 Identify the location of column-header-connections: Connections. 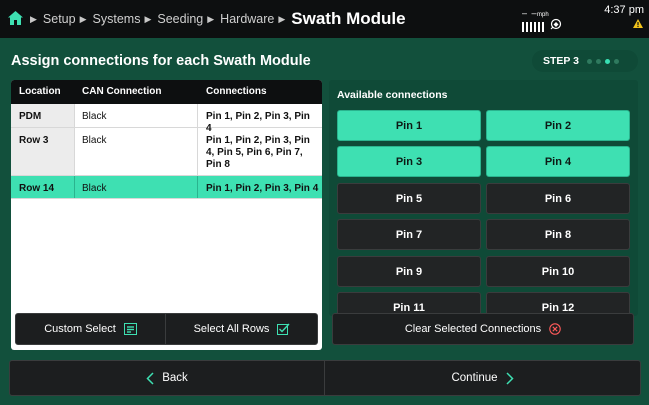
(236, 91).